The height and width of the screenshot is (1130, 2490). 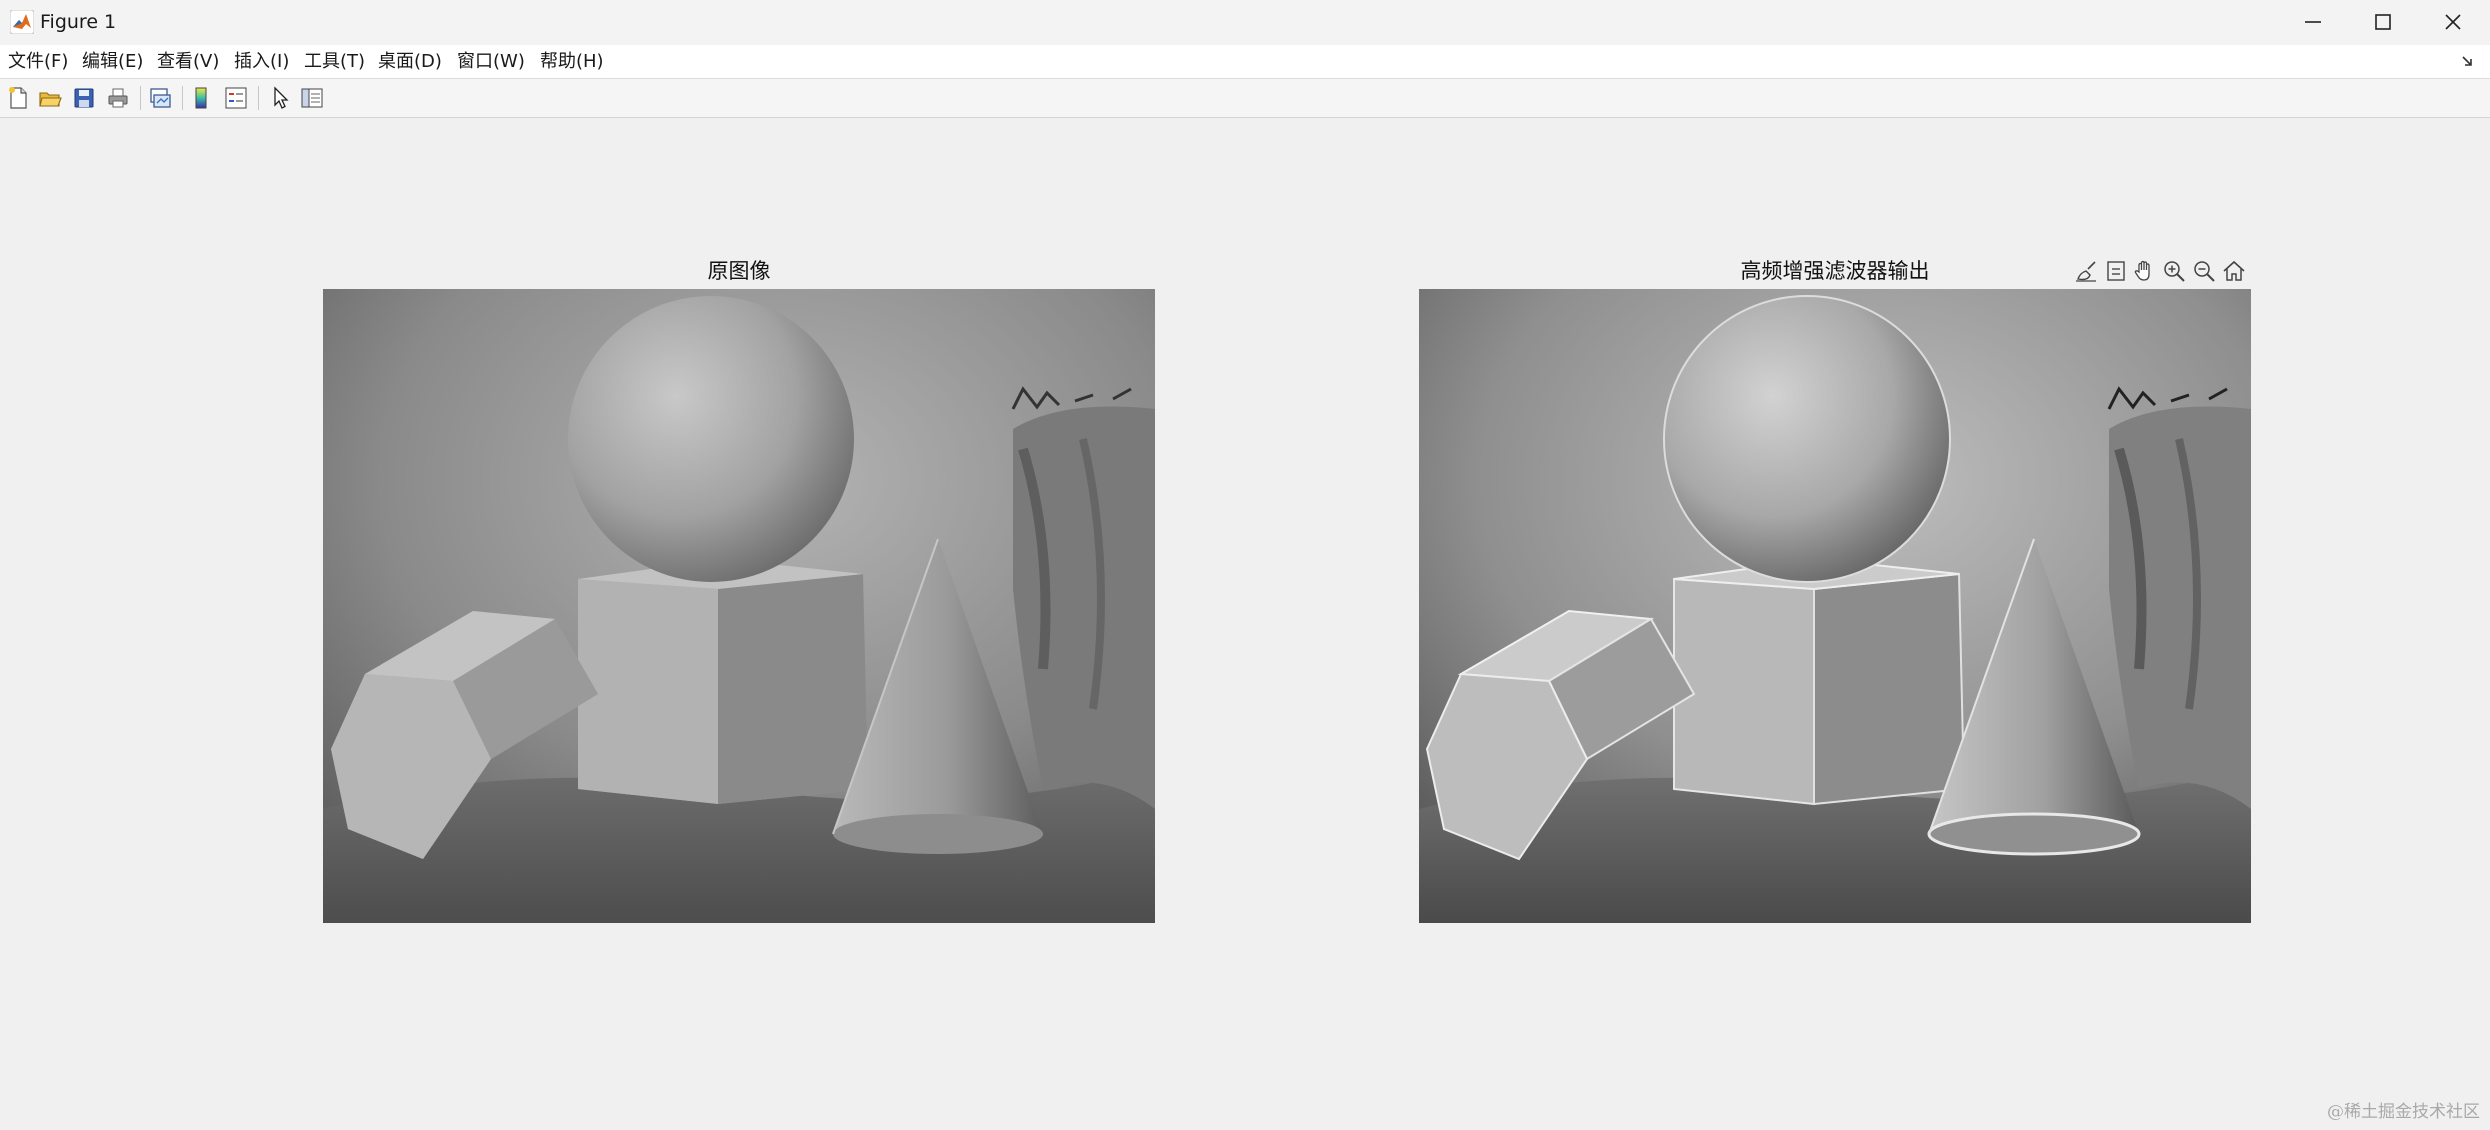 What do you see at coordinates (261, 62) in the screenshot?
I see `menu-insert: 插入(I)` at bounding box center [261, 62].